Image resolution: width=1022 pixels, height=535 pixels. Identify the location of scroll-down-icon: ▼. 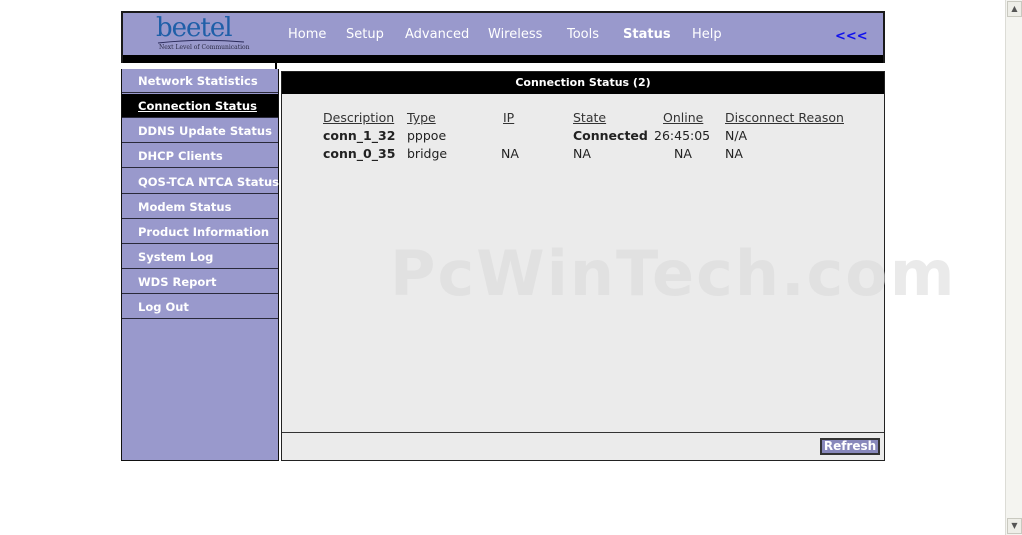
(1014, 526).